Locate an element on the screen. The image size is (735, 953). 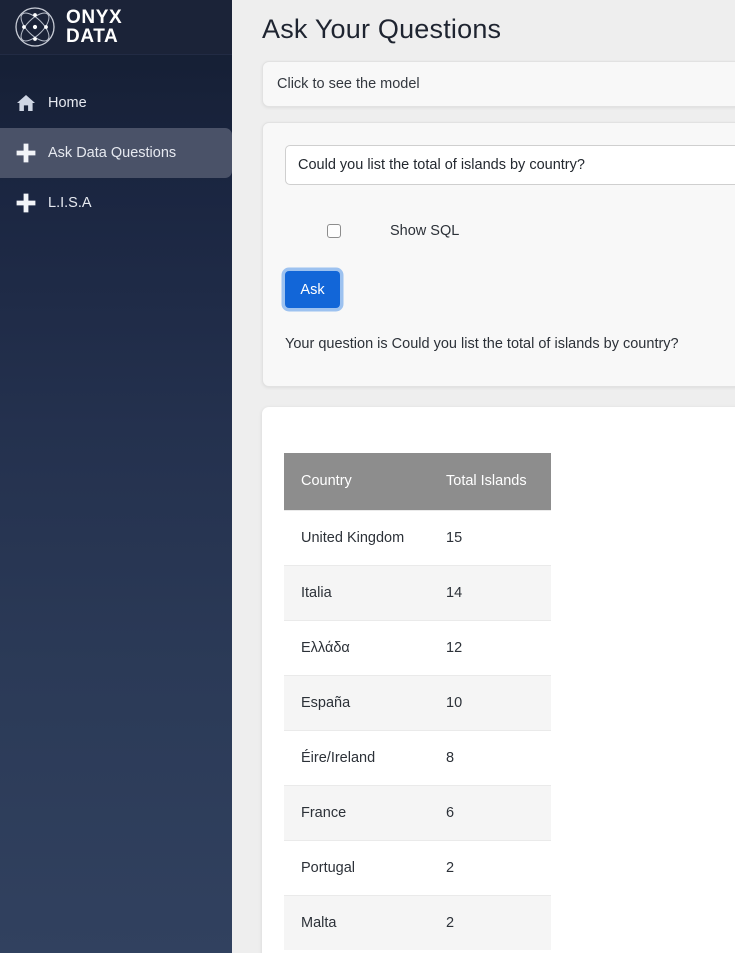
table-header-row: Country Total Islands is located at coordinates (417, 481).